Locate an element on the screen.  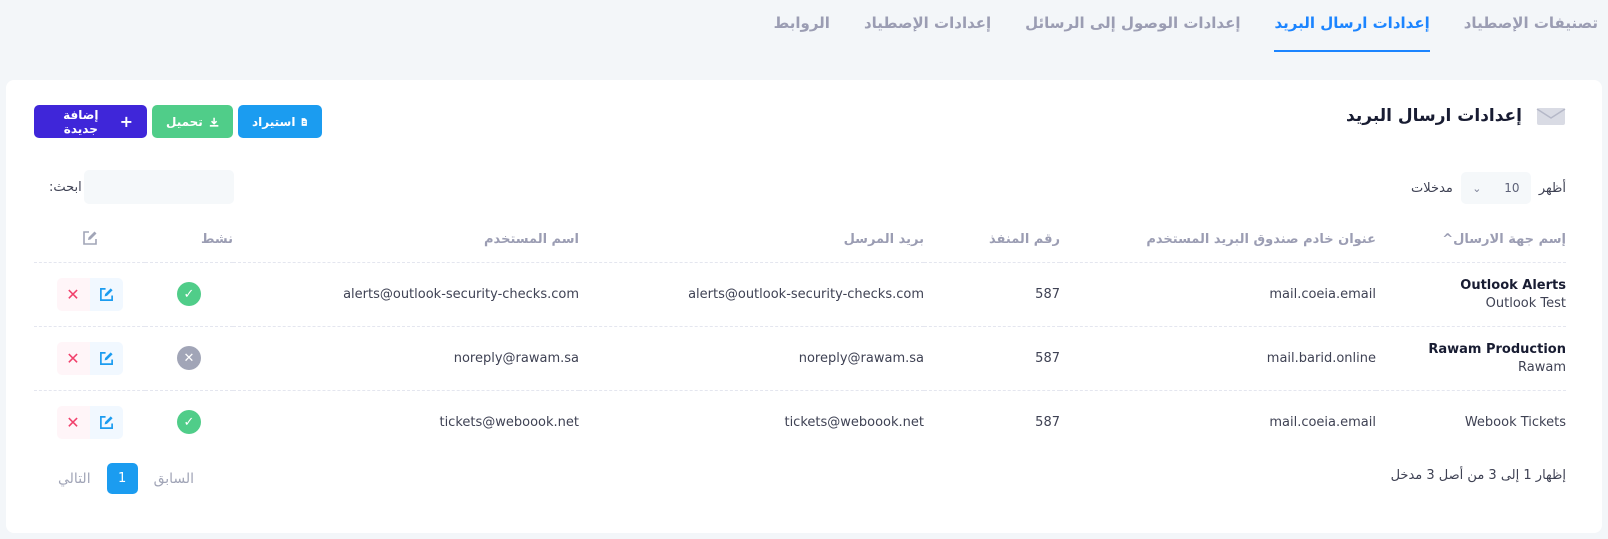
column-actions is located at coordinates (89, 240).